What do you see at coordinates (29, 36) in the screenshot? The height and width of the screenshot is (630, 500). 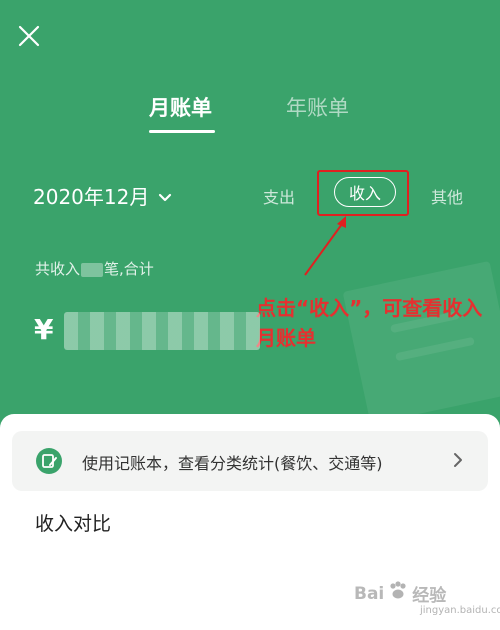 I see `close-icon` at bounding box center [29, 36].